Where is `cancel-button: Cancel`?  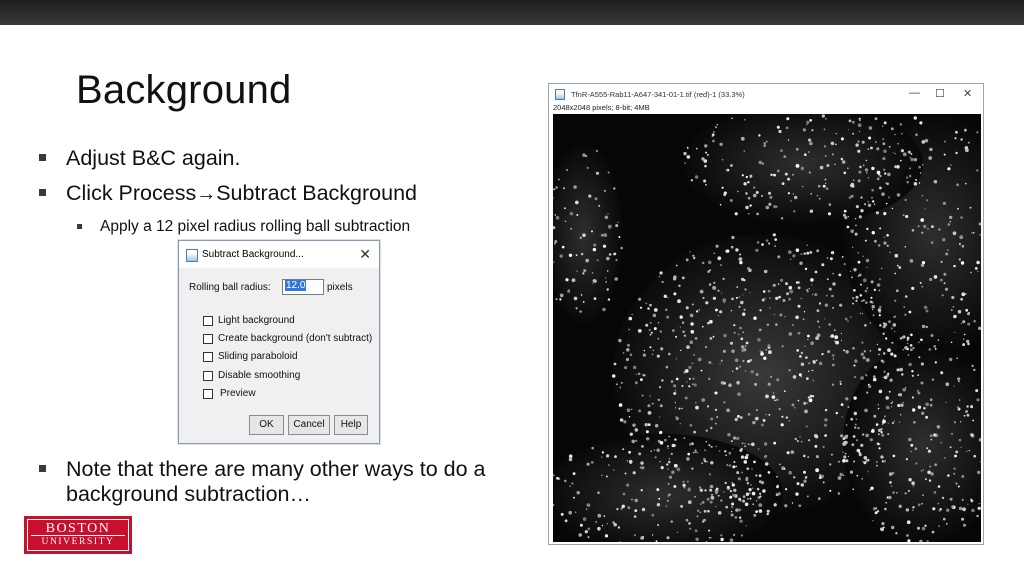 cancel-button: Cancel is located at coordinates (309, 425).